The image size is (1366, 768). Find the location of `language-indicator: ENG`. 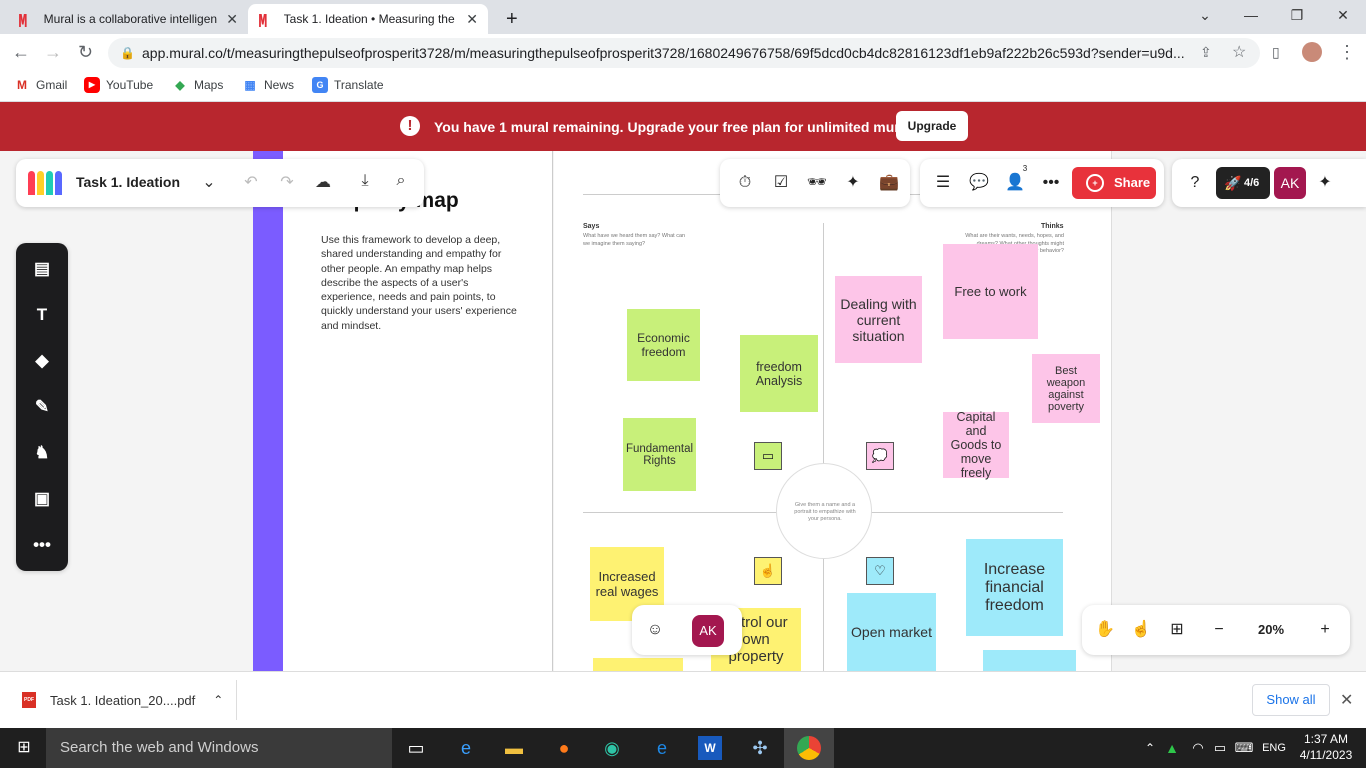

language-indicator: ENG is located at coordinates (1274, 748).